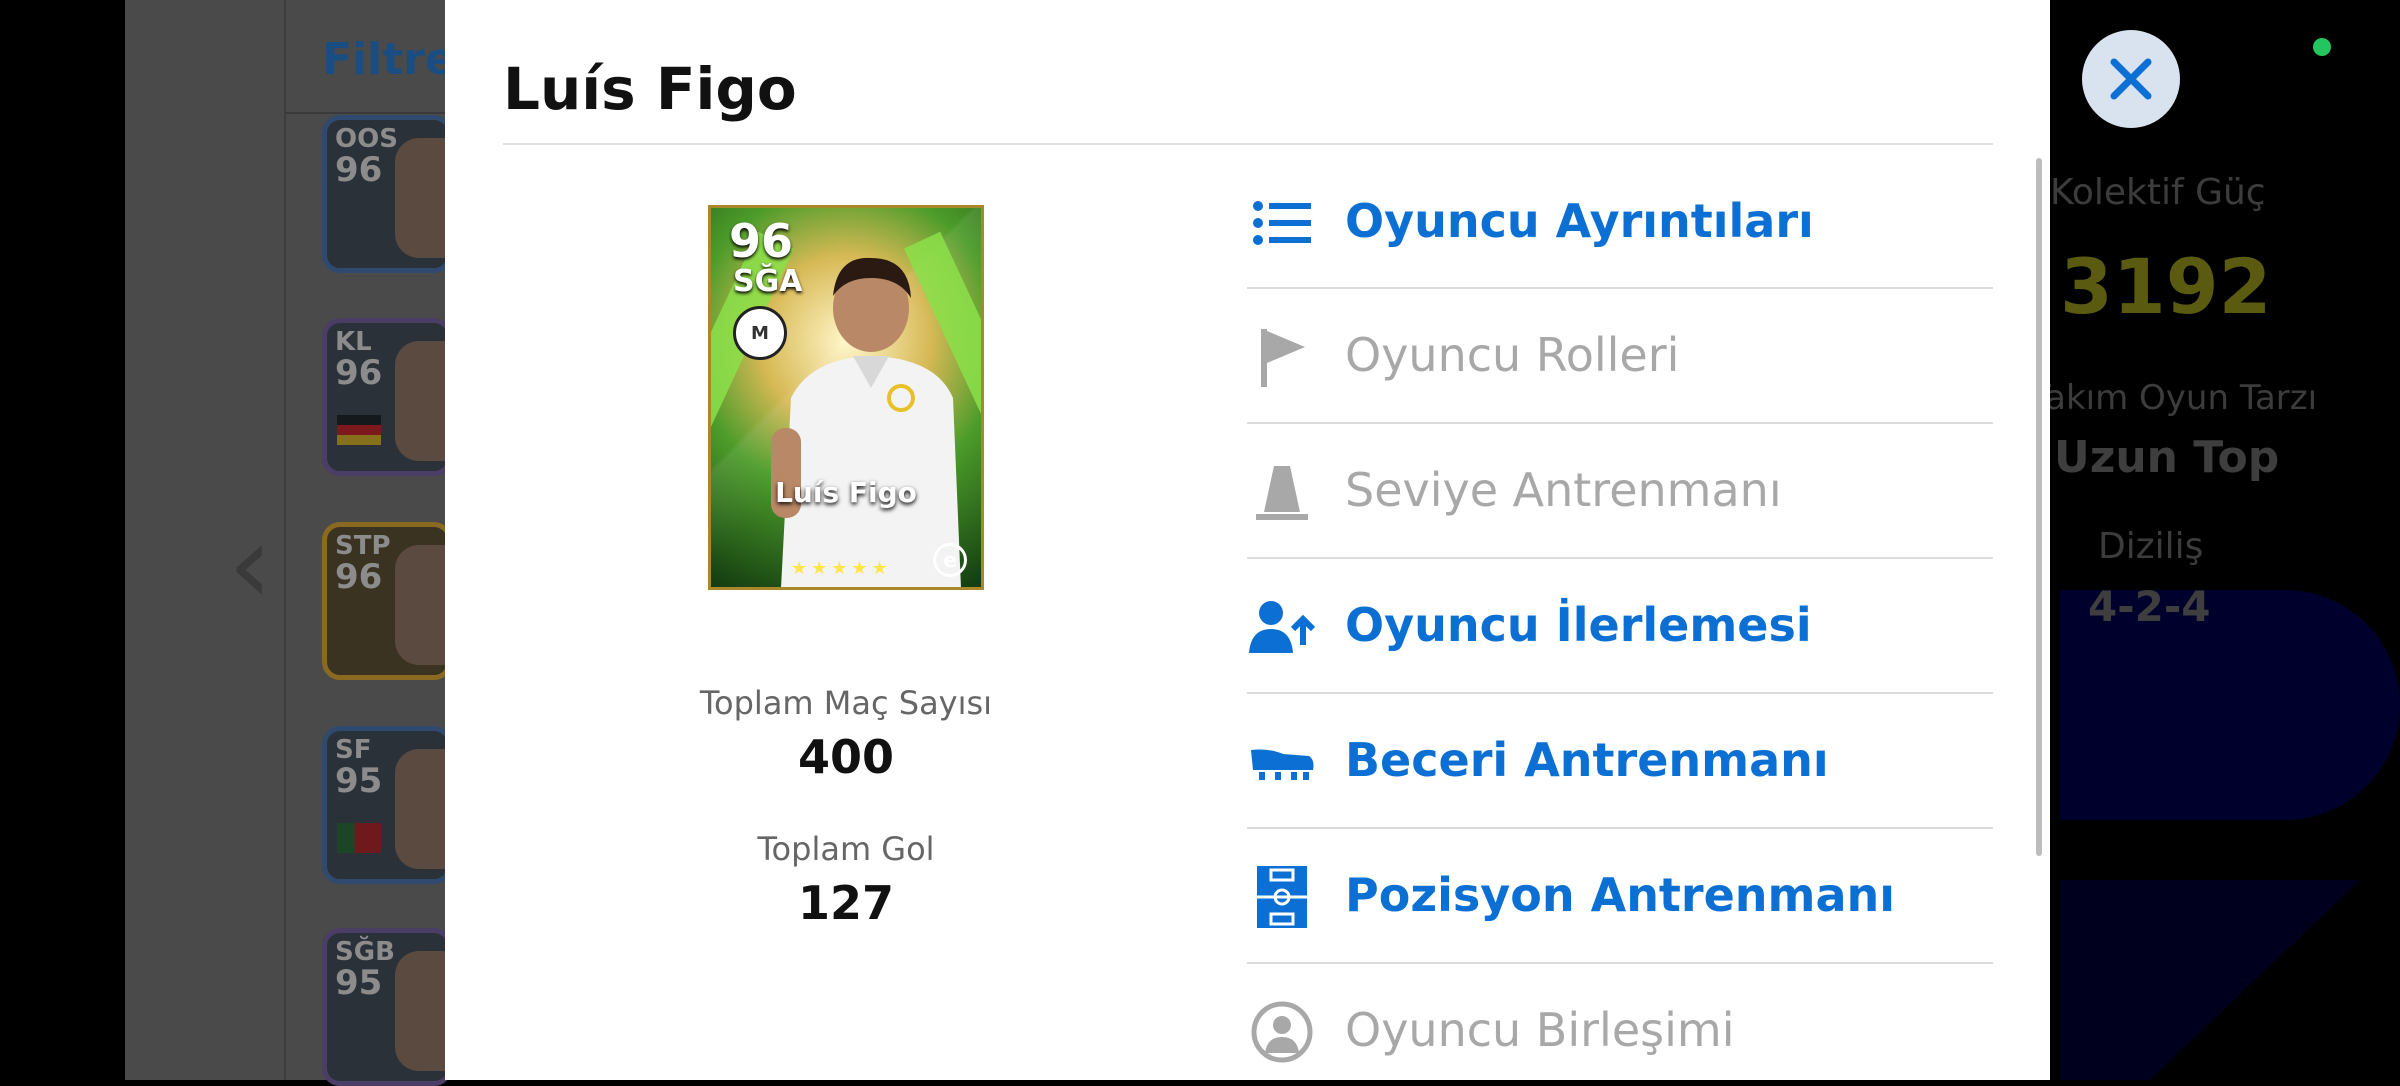 This screenshot has height=1086, width=2400. Describe the element at coordinates (1579, 221) in the screenshot. I see `menu-label: Oyuncu Ayrıntıları` at that location.